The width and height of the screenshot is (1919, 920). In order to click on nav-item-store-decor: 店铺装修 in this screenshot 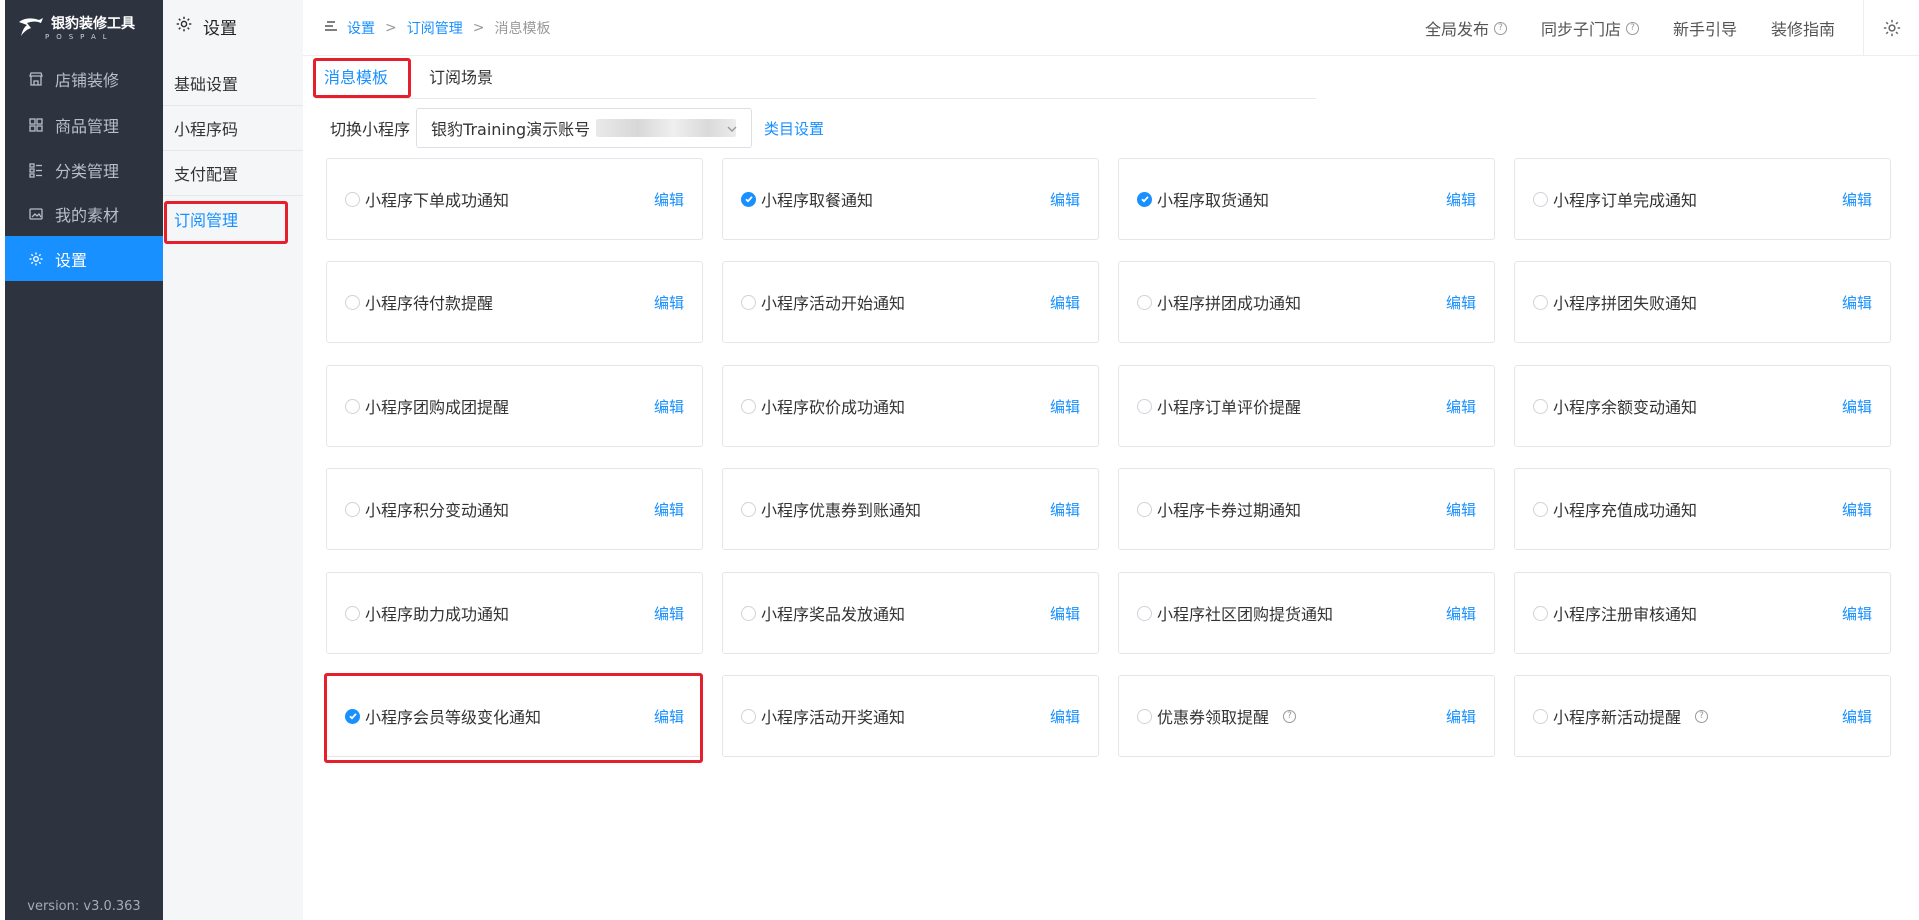, I will do `click(84, 78)`.